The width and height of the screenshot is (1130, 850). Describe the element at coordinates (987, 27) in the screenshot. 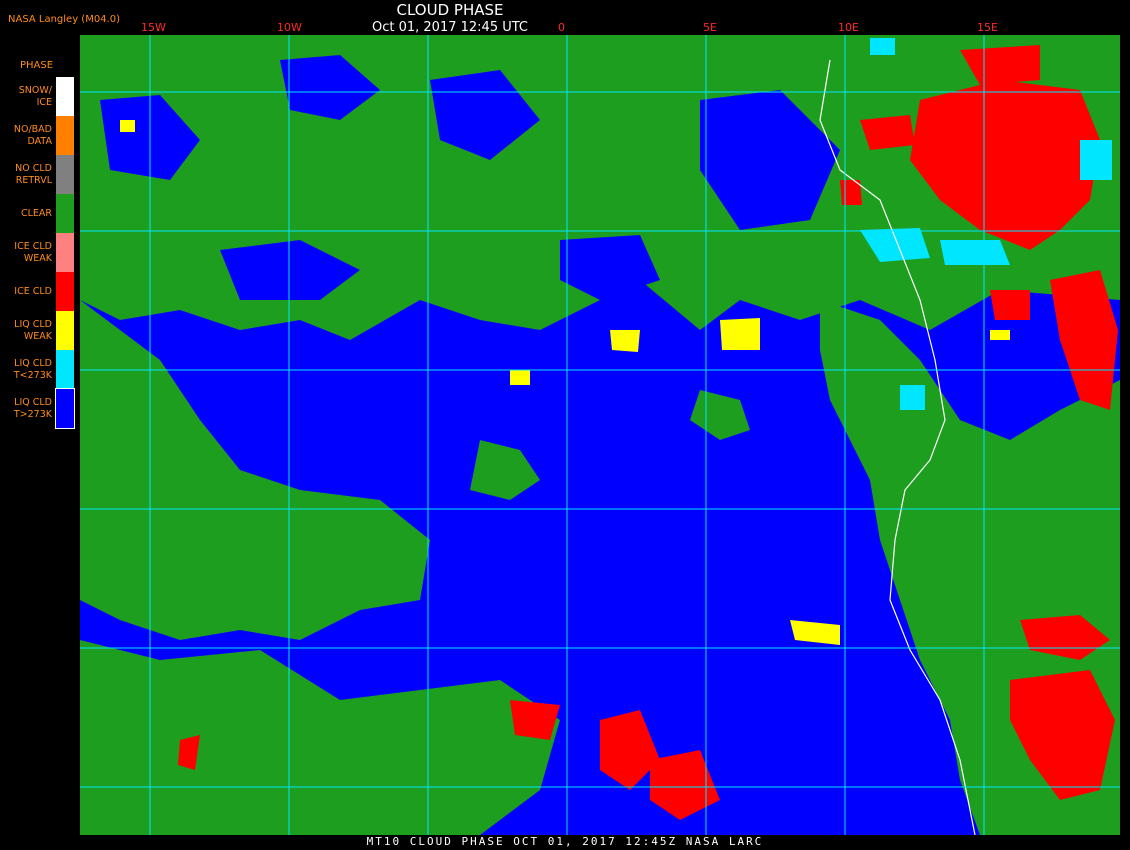

I see `lon-label-15e: 15E` at that location.